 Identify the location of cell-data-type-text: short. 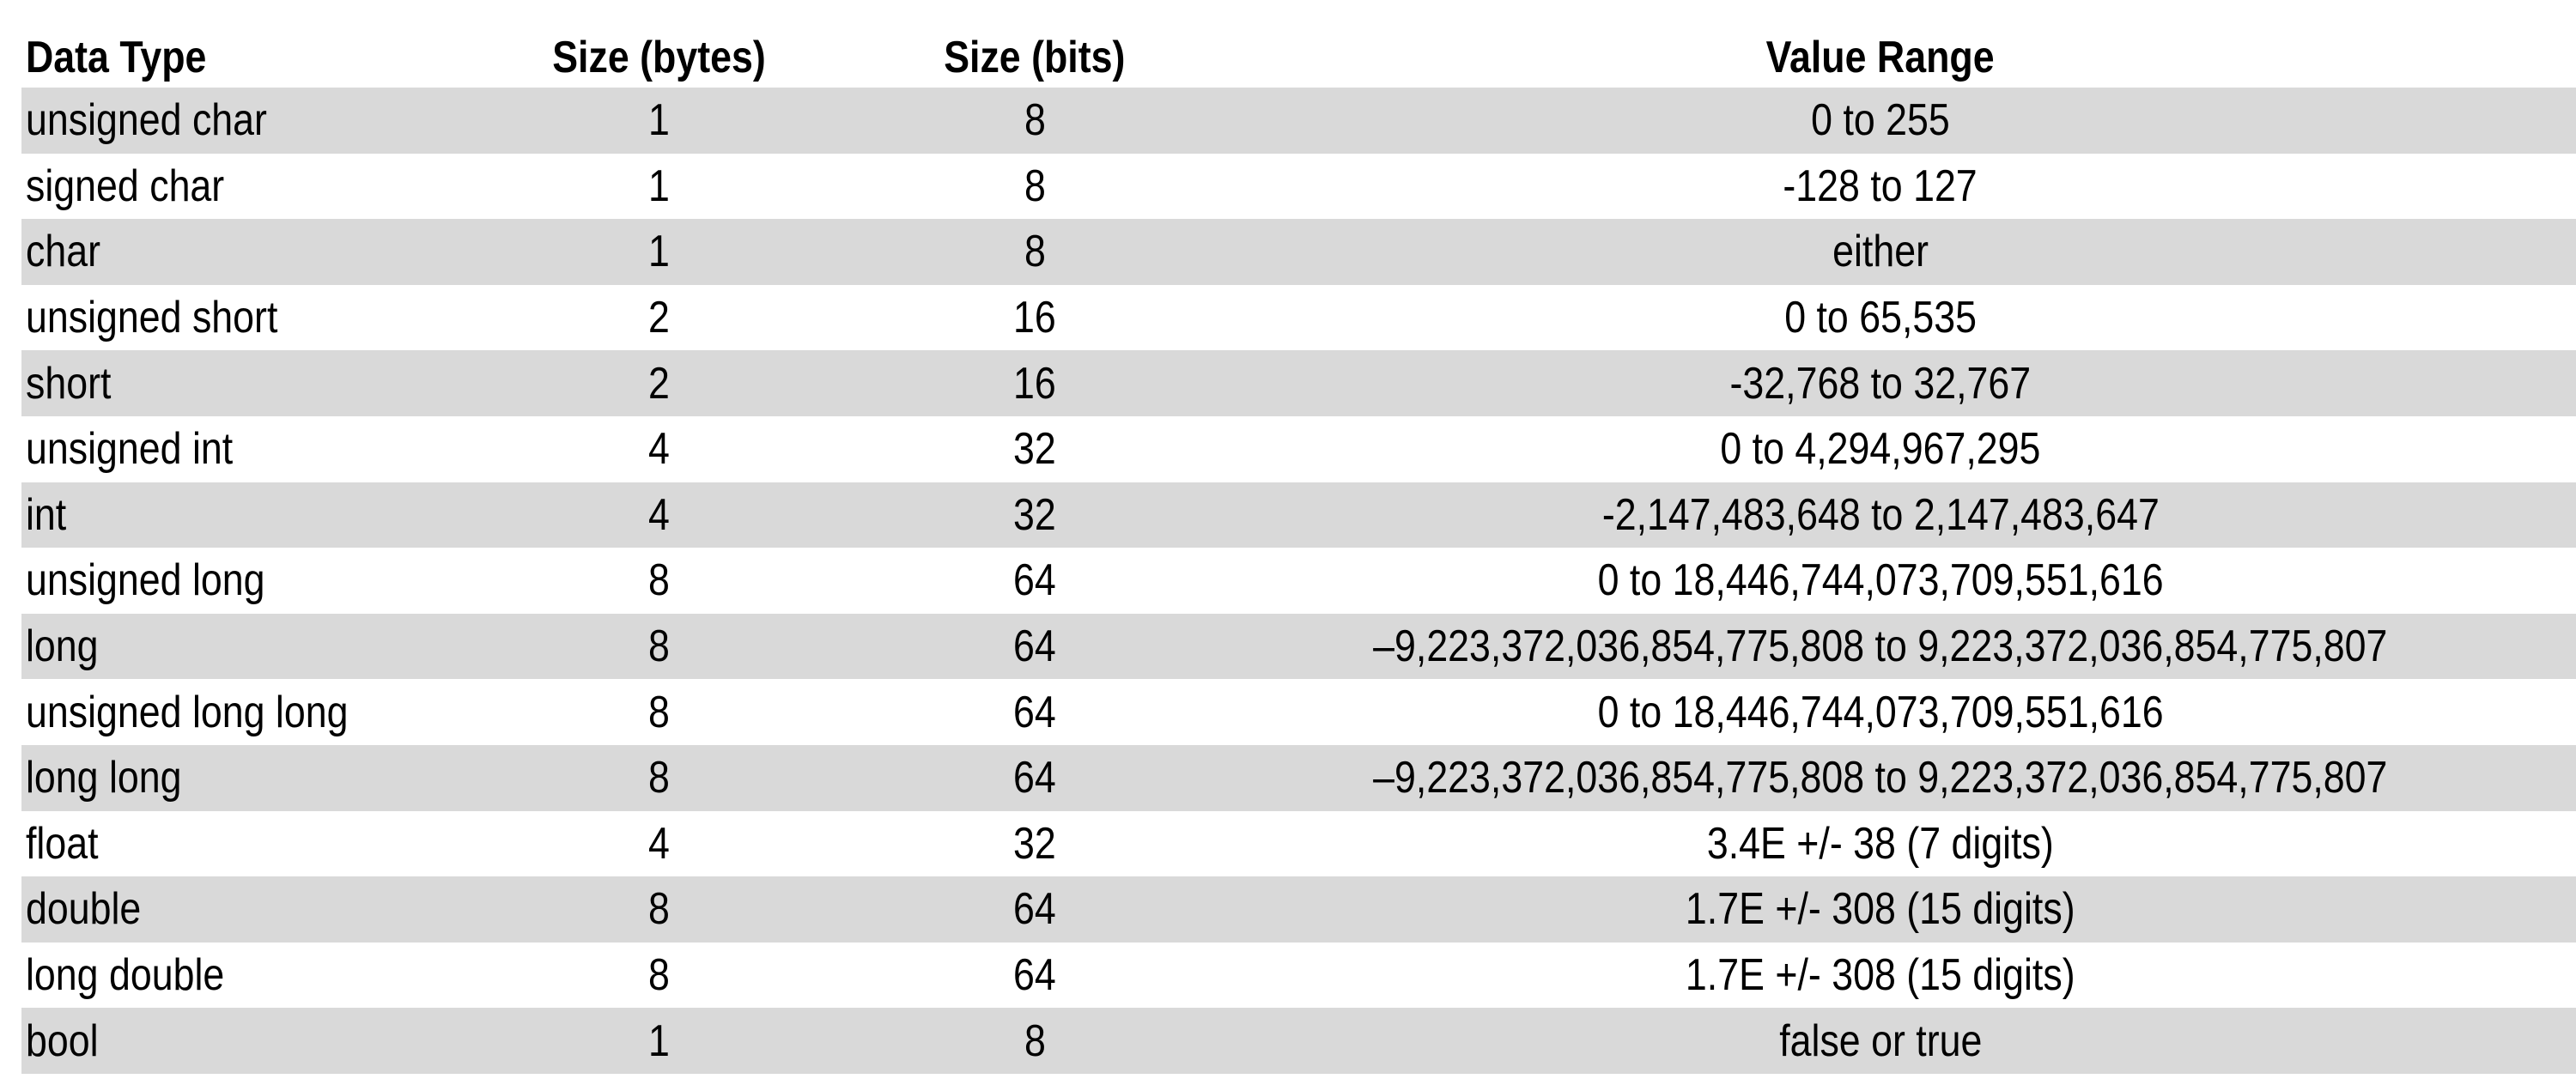
(69, 383).